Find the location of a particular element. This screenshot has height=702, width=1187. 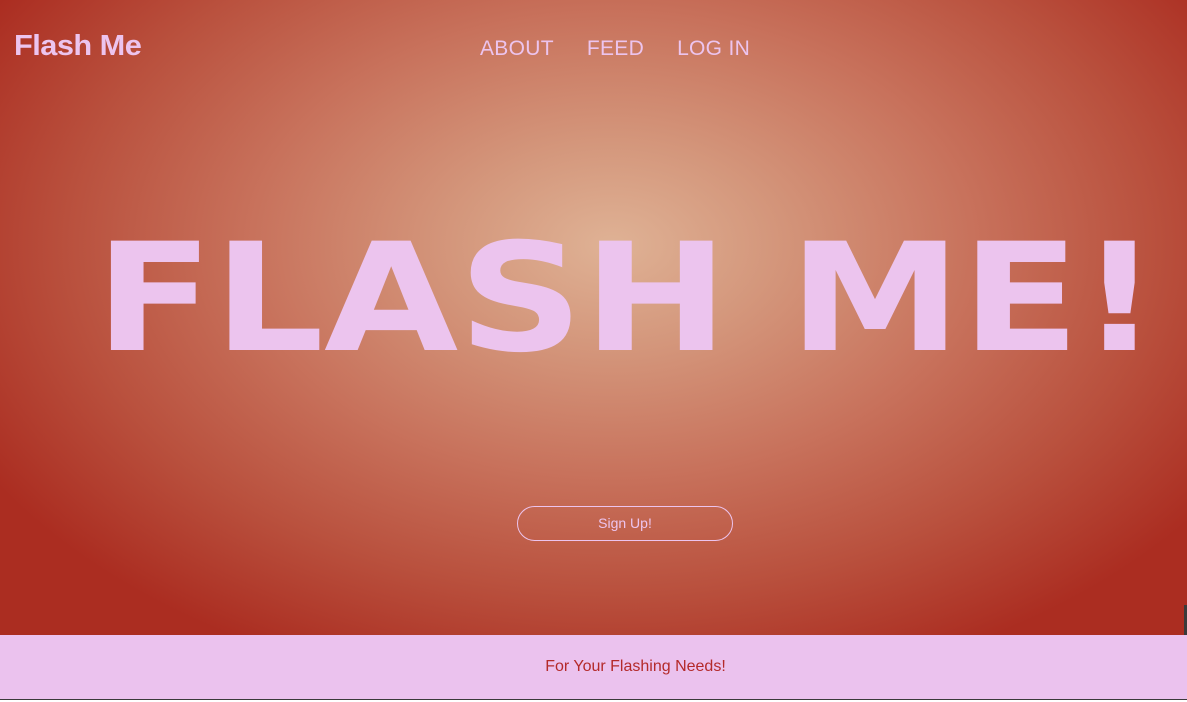

footer-banner: For Your Flashing Needs! is located at coordinates (593, 667).